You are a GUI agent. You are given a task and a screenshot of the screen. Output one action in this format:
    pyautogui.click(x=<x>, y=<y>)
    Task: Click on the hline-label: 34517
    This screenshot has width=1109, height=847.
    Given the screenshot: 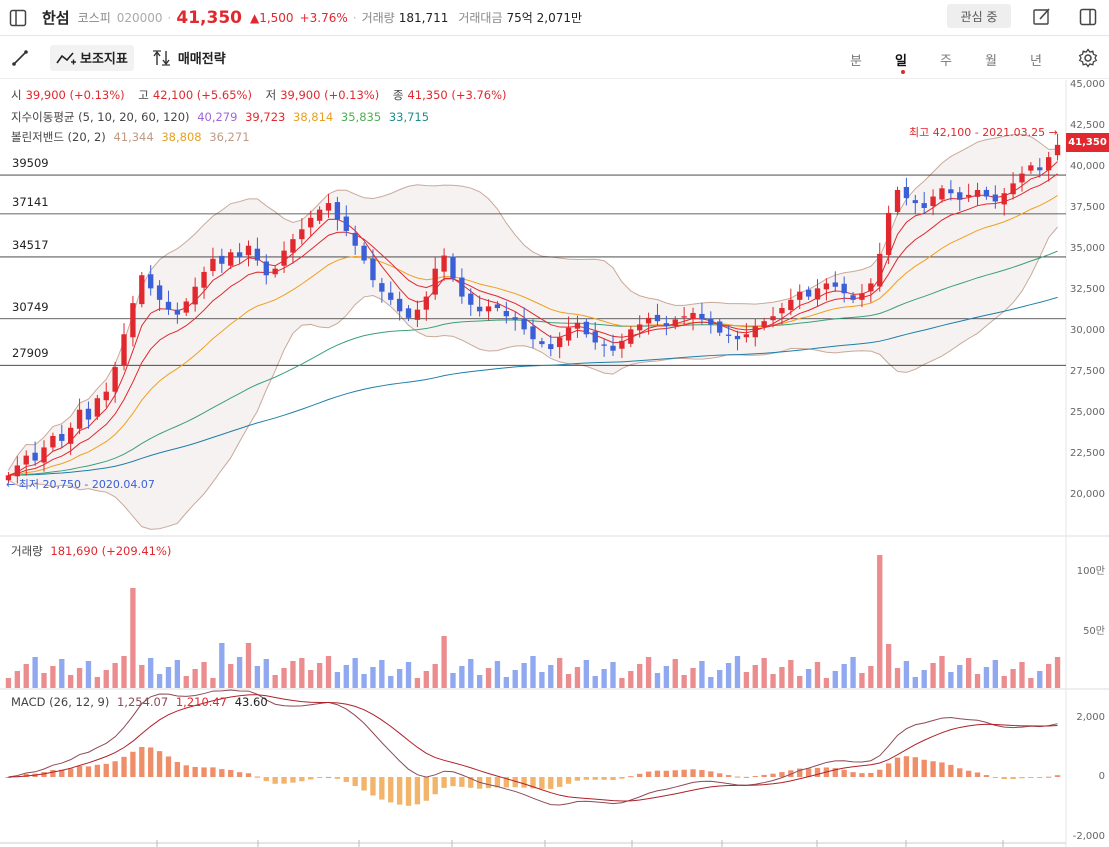 What is the action you would take?
    pyautogui.click(x=30, y=245)
    